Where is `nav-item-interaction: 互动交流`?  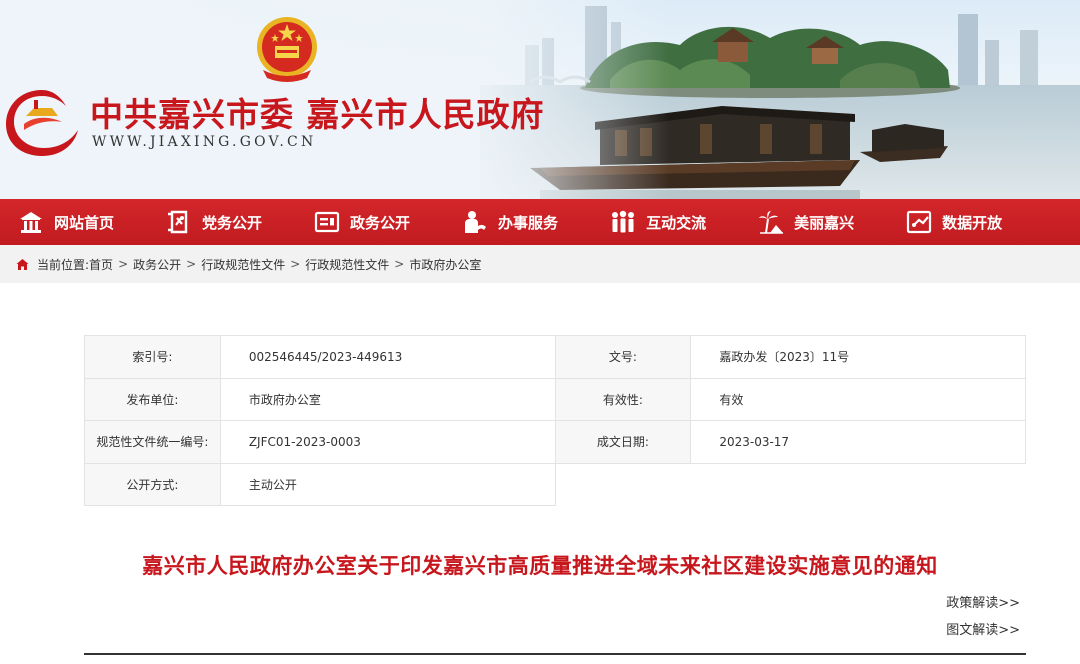 nav-item-interaction: 互动交流 is located at coordinates (658, 222).